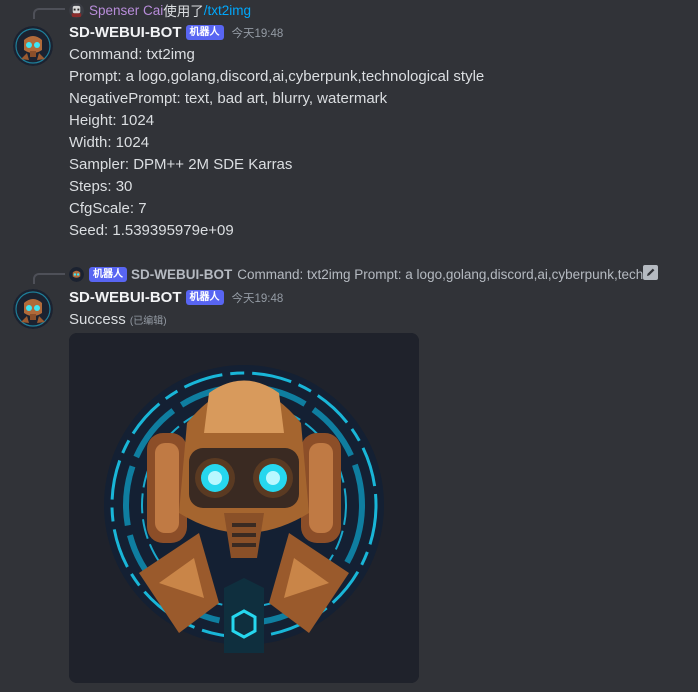 The image size is (698, 692). What do you see at coordinates (108, 208) in the screenshot?
I see `message-line: CfgScale: 7` at bounding box center [108, 208].